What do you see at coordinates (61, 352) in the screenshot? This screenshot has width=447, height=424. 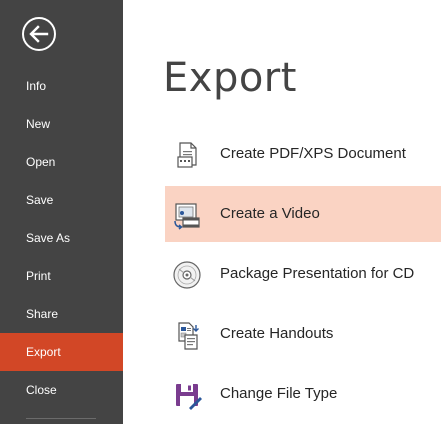 I see `sidebar-item-export: Export` at bounding box center [61, 352].